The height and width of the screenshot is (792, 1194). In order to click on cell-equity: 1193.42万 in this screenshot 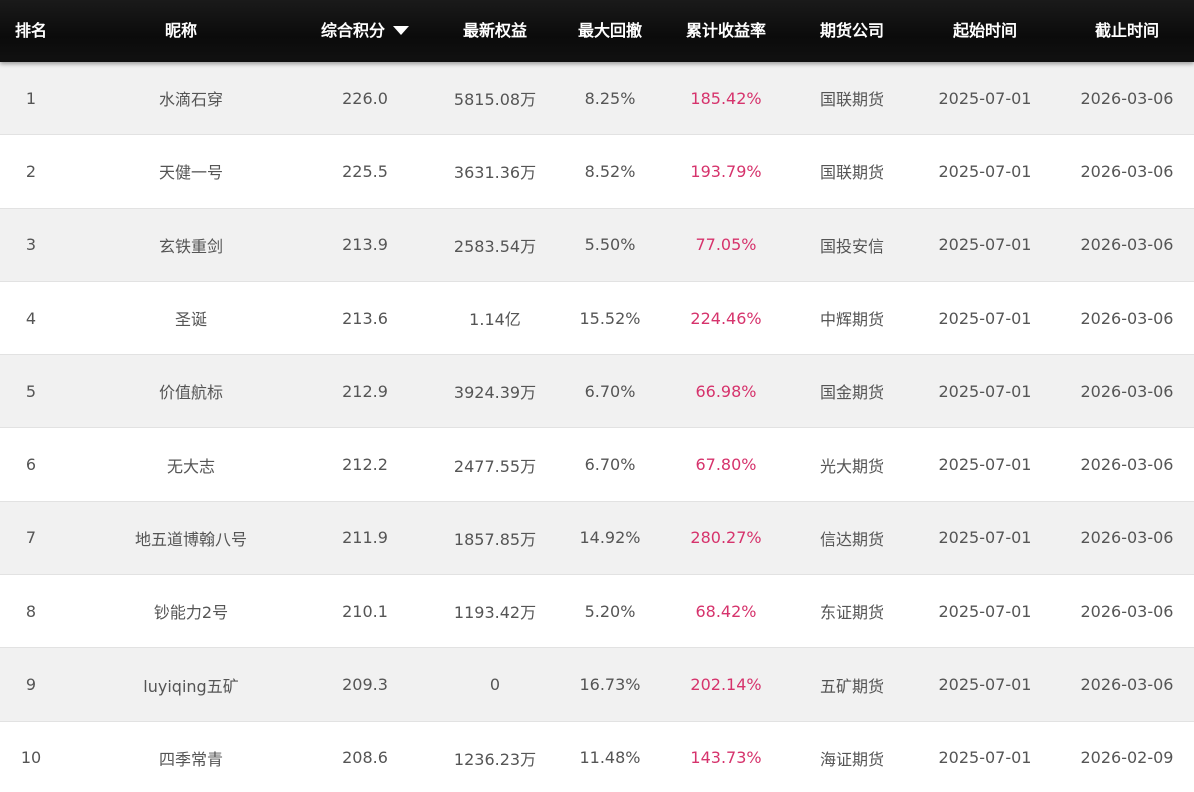, I will do `click(495, 613)`.